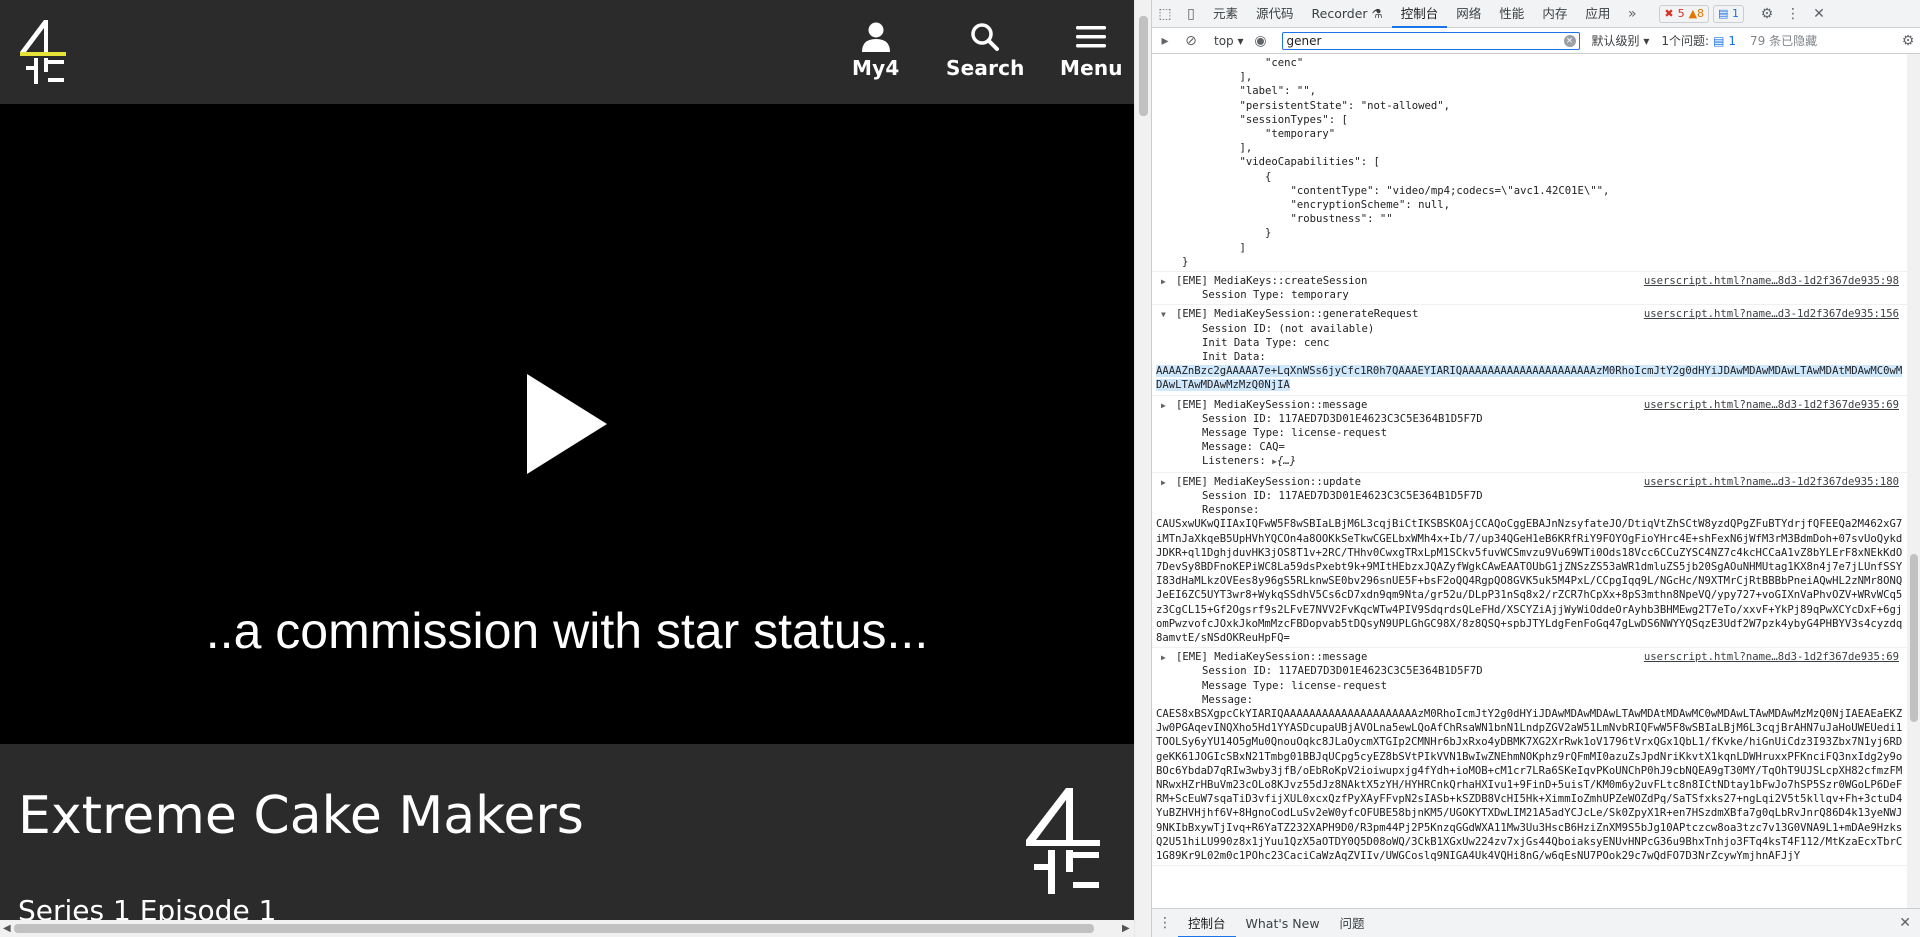 Image resolution: width=1920 pixels, height=937 pixels. Describe the element at coordinates (1771, 314) in the screenshot. I see `source-link: userscript.html?name…d3-1d2f367de935:156` at that location.